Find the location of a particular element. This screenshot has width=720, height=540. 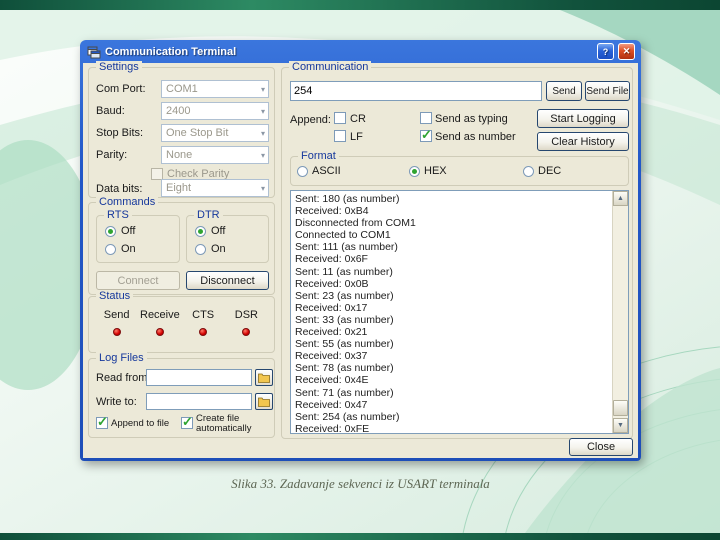

stop-bits-select: One Stop Bit ▾ is located at coordinates (215, 133).